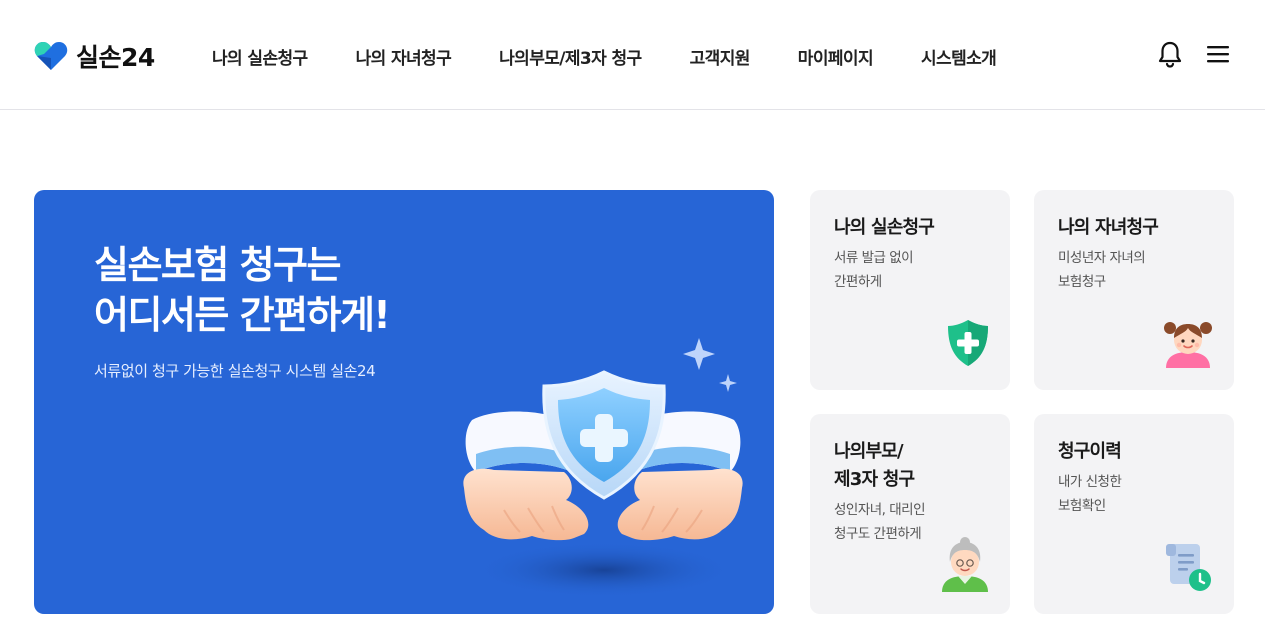  What do you see at coordinates (404, 56) in the screenshot?
I see `nav-child-claim: 나의 자녀청구` at bounding box center [404, 56].